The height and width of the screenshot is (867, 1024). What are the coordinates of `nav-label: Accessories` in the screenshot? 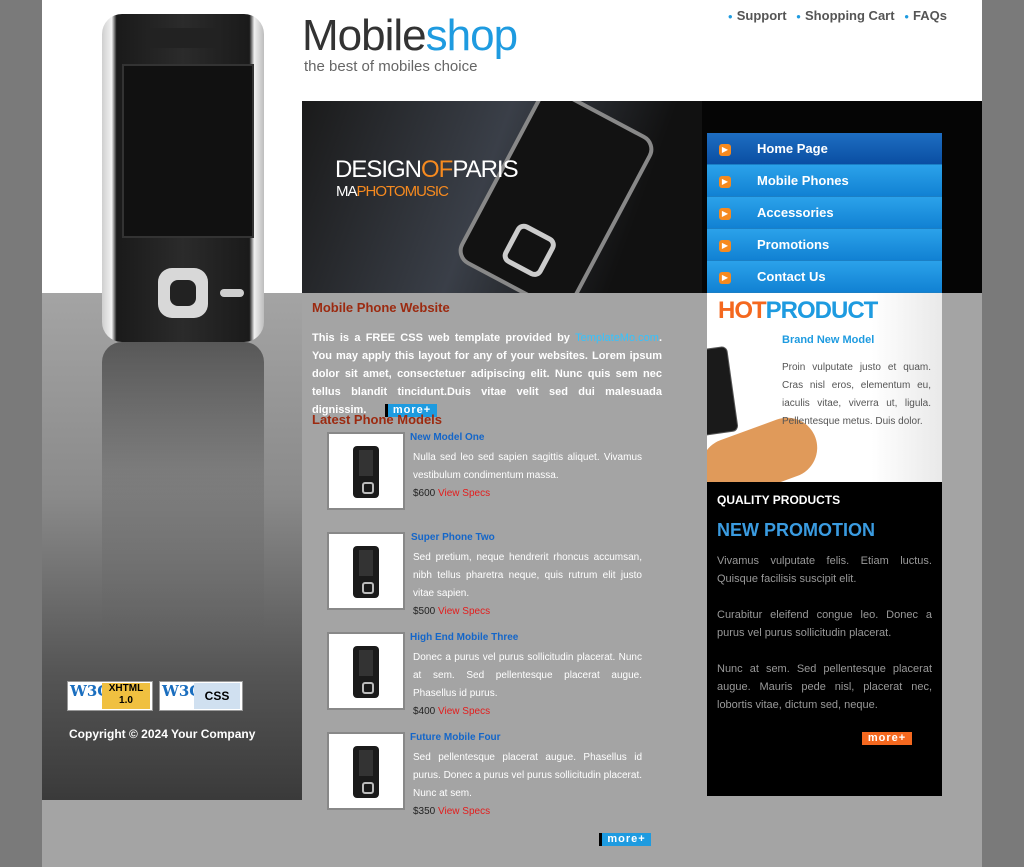 It's located at (795, 212).